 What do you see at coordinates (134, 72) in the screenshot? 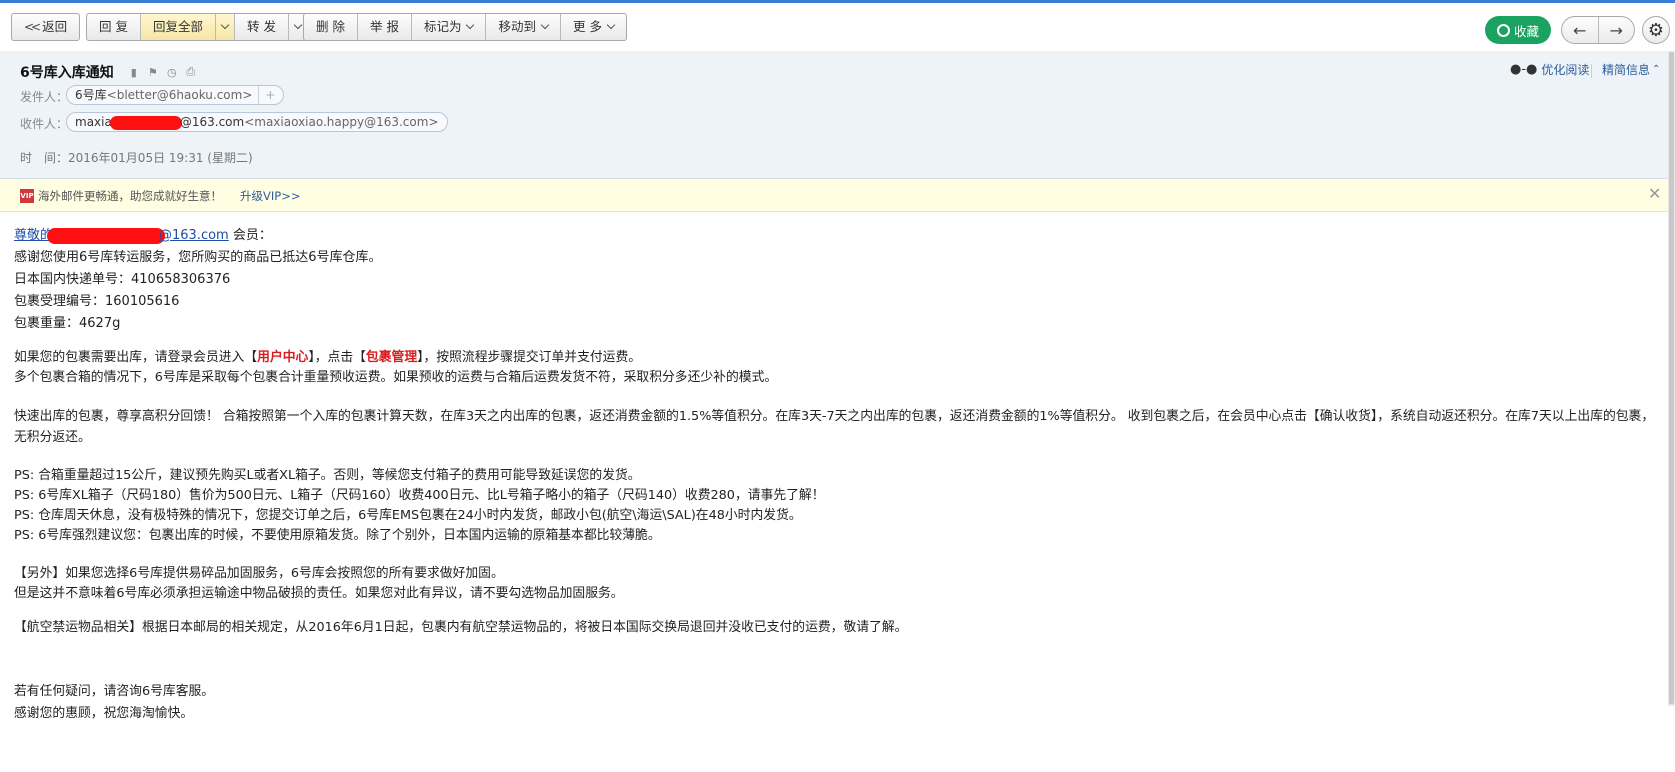
I see `bookmark-icon: ▮` at bounding box center [134, 72].